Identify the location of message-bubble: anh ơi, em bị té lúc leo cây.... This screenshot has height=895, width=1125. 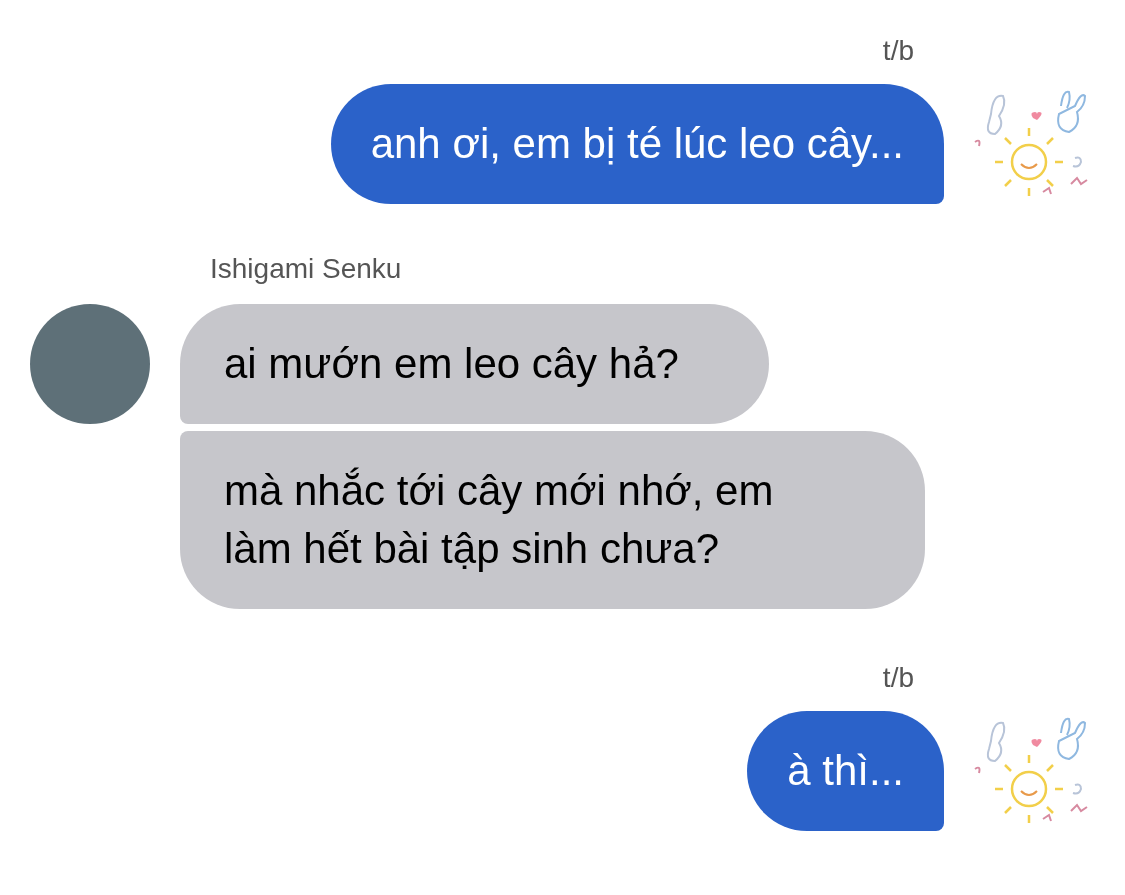
(637, 144).